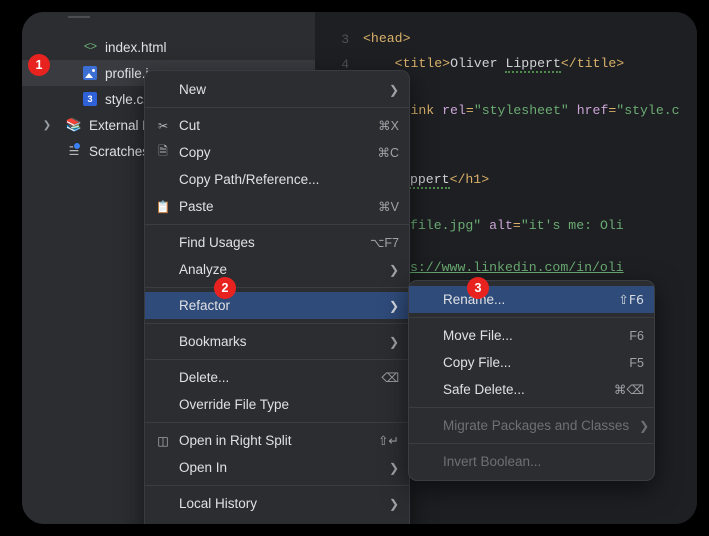 This screenshot has height=536, width=709. What do you see at coordinates (536, 425) in the screenshot?
I see `menu-label: Migrate Packages and Classes` at bounding box center [536, 425].